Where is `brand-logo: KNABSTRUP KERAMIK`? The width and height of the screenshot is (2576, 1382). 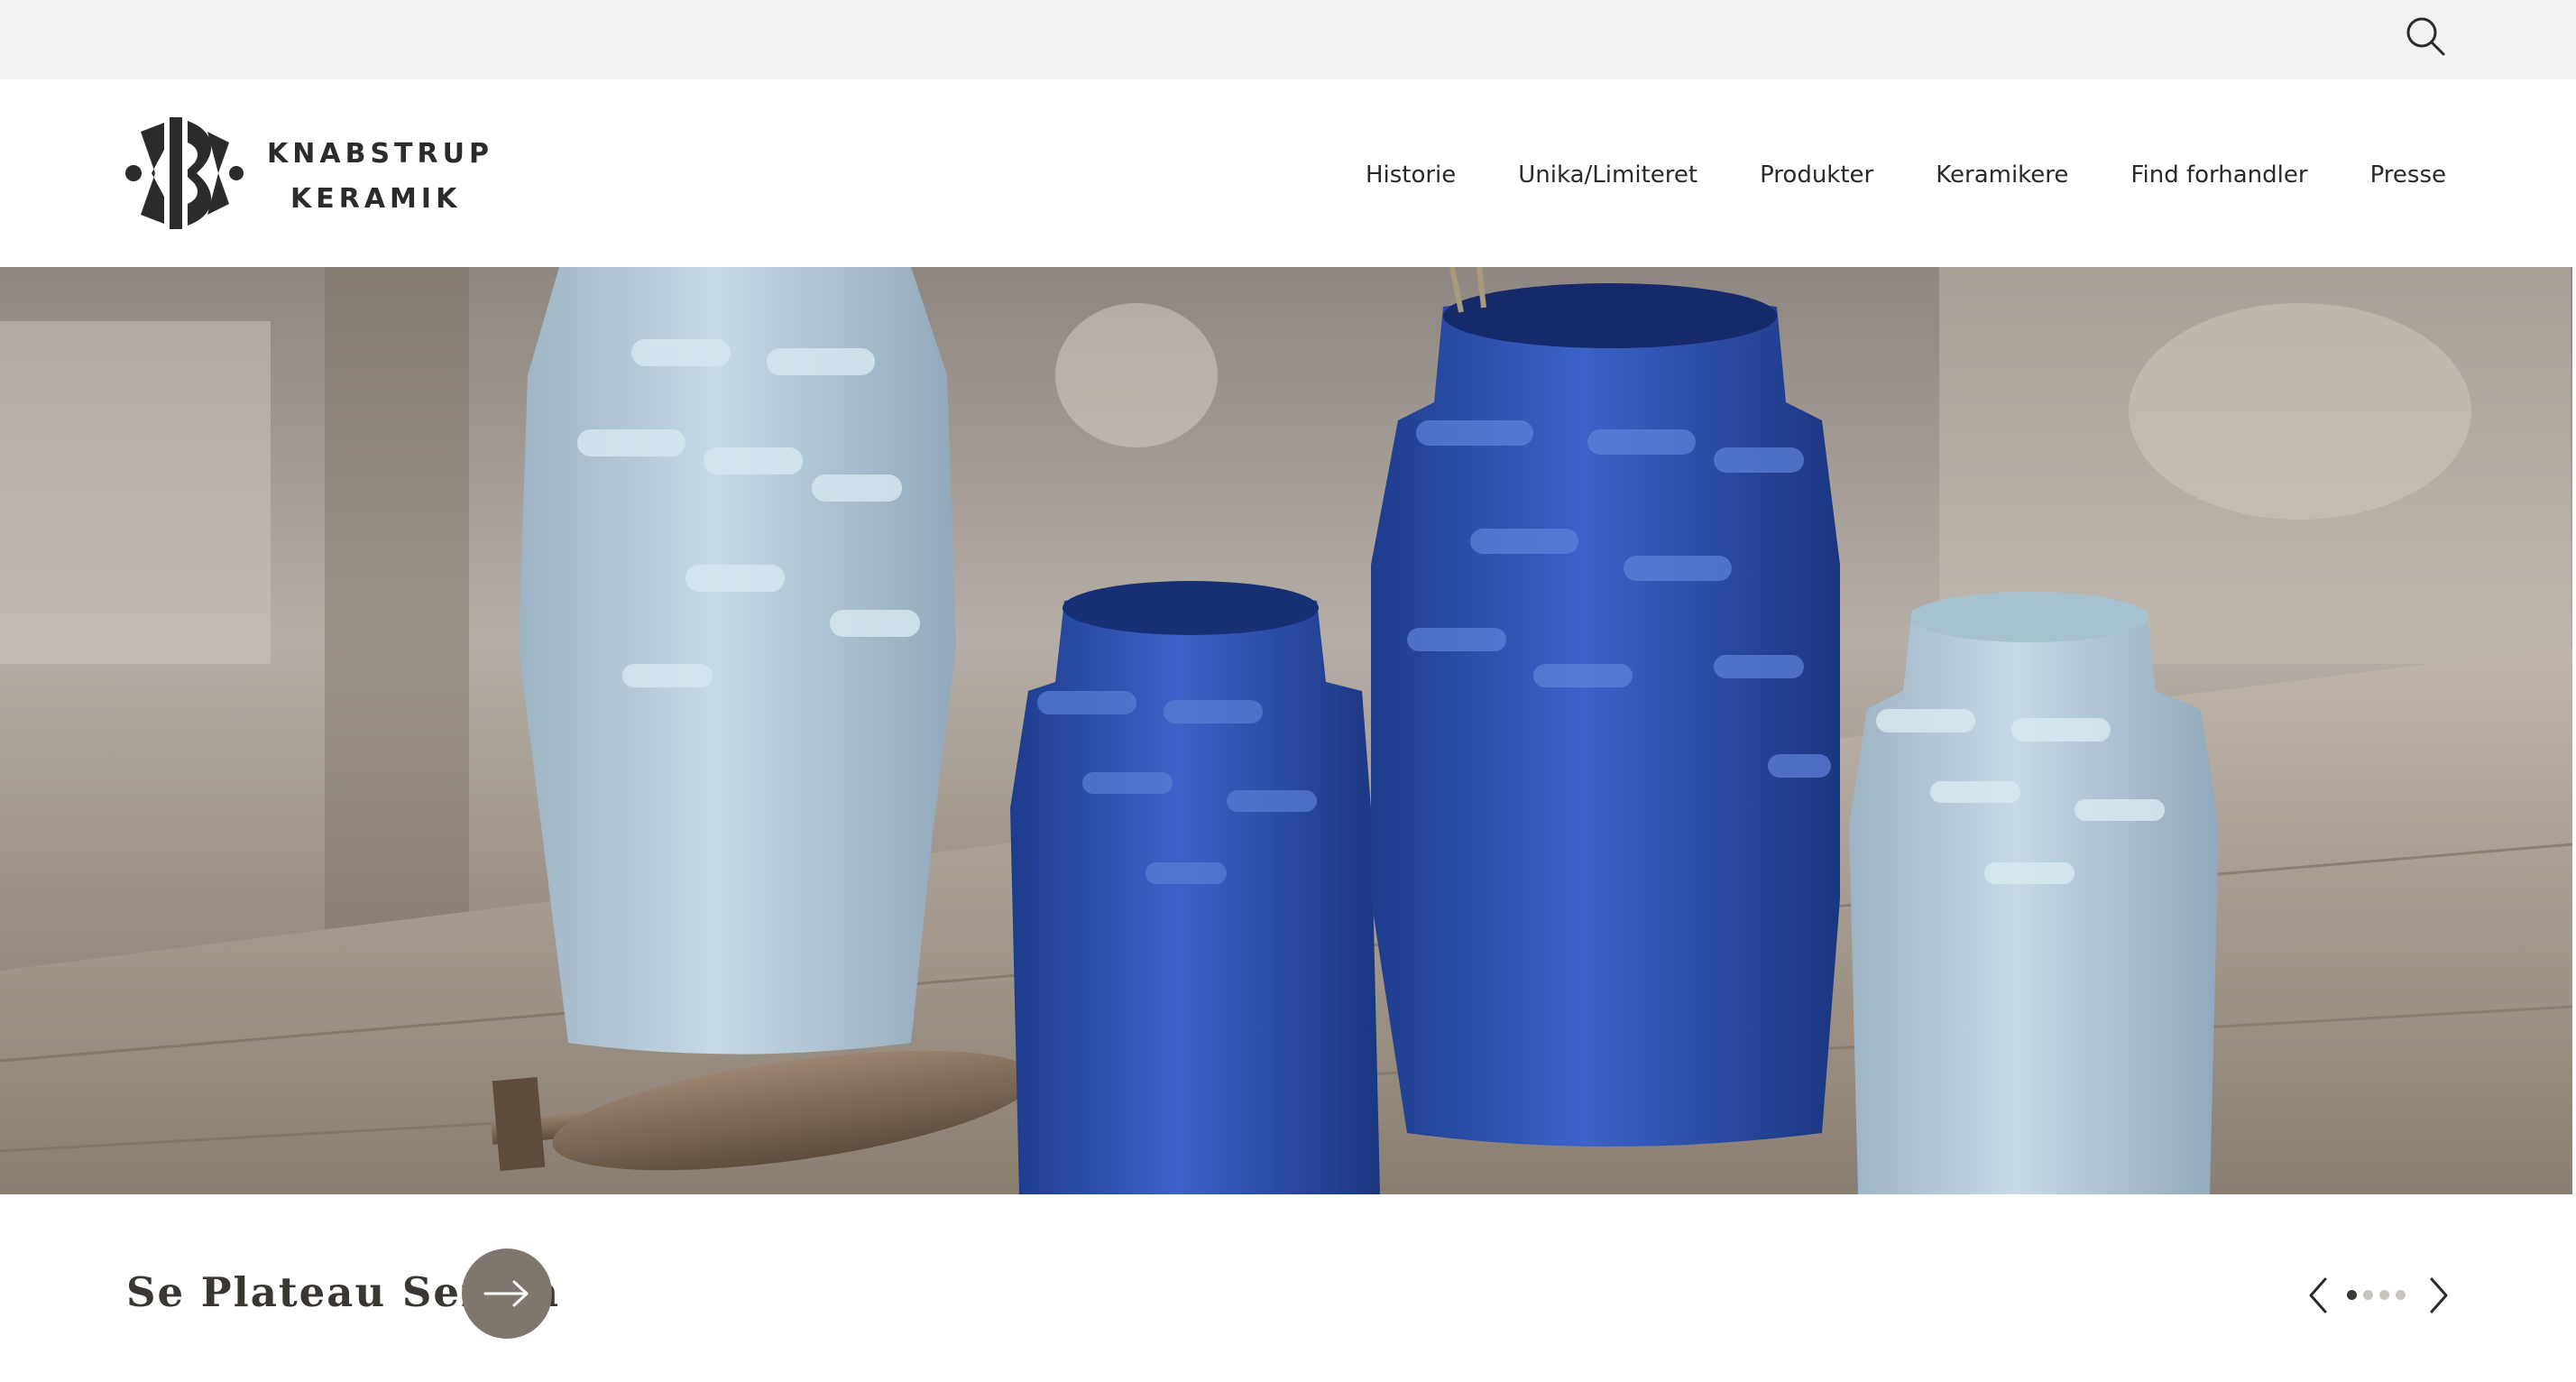
brand-logo: KNABSTRUP KERAMIK is located at coordinates (306, 173).